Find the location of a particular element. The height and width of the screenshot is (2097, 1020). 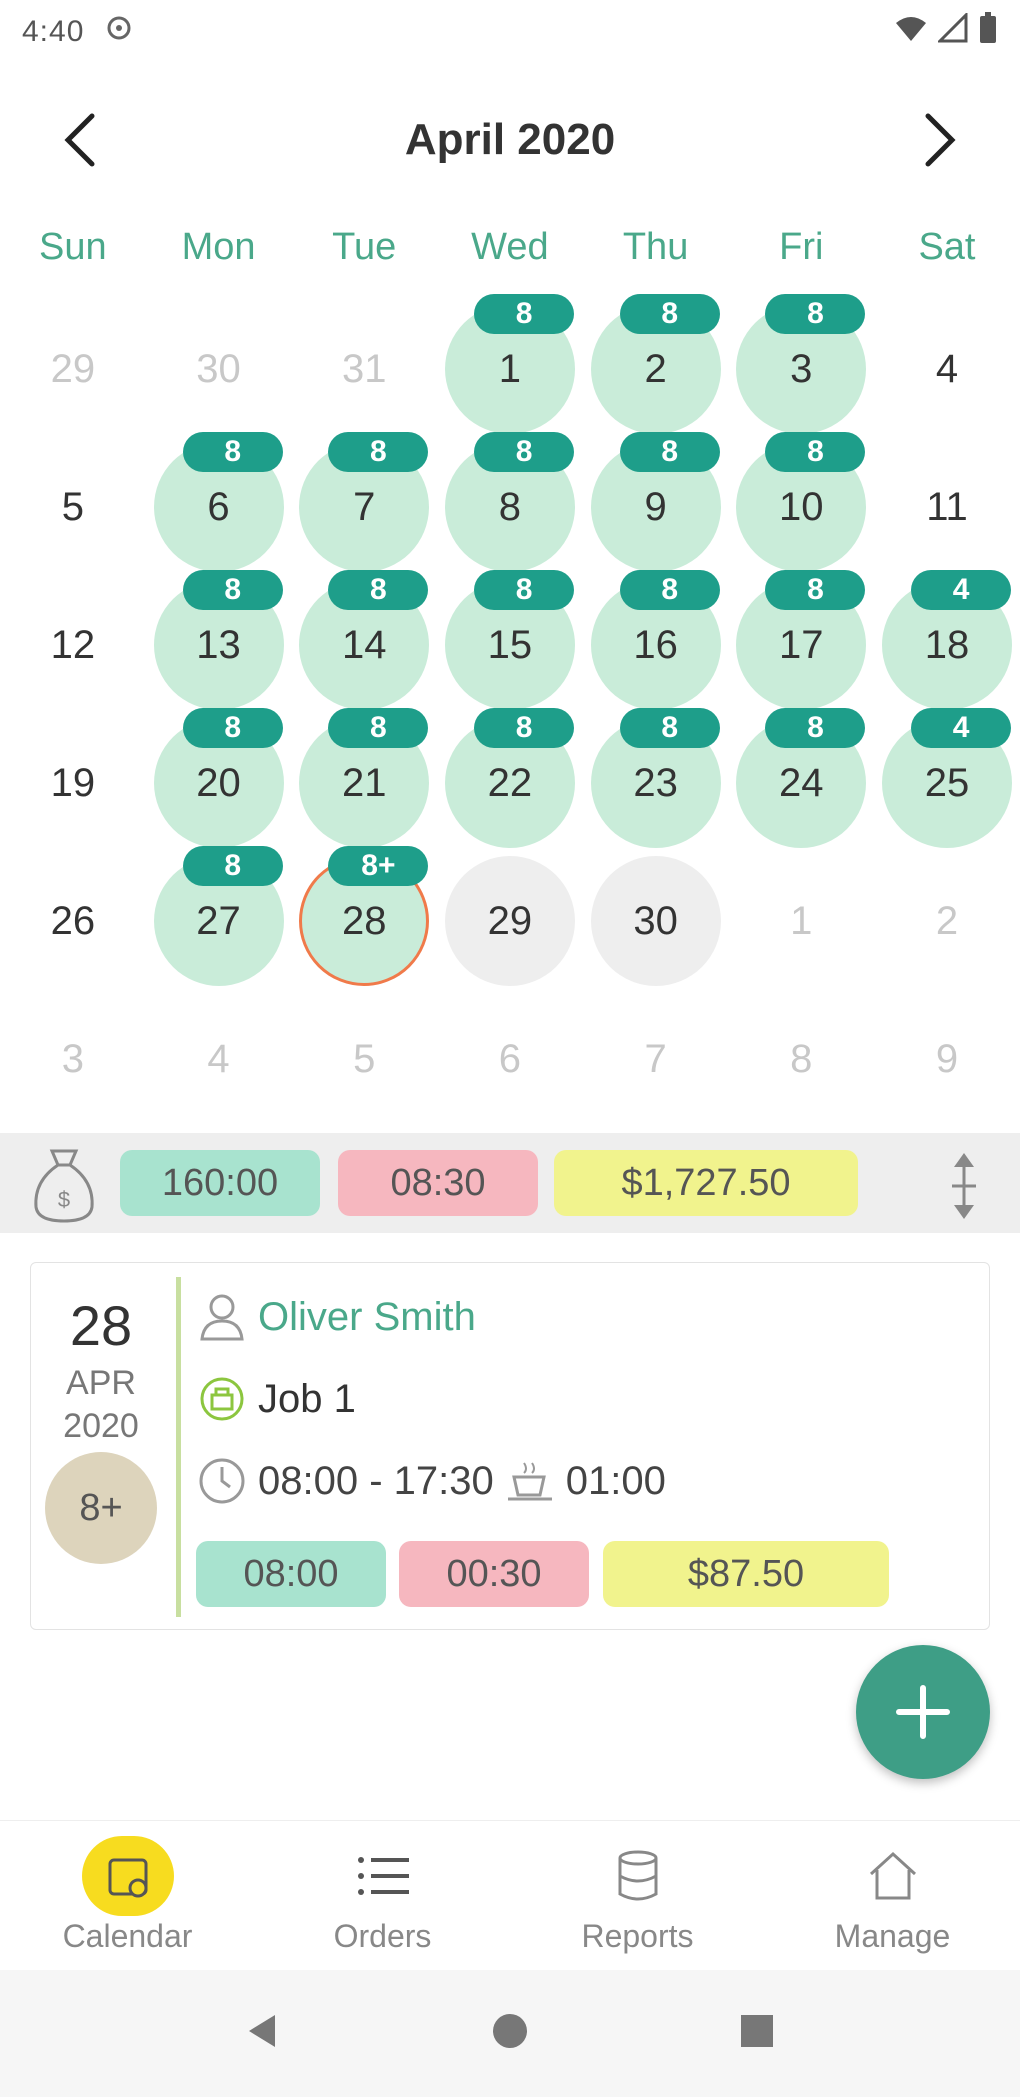

calendar-day-cell: 2 is located at coordinates (947, 921).